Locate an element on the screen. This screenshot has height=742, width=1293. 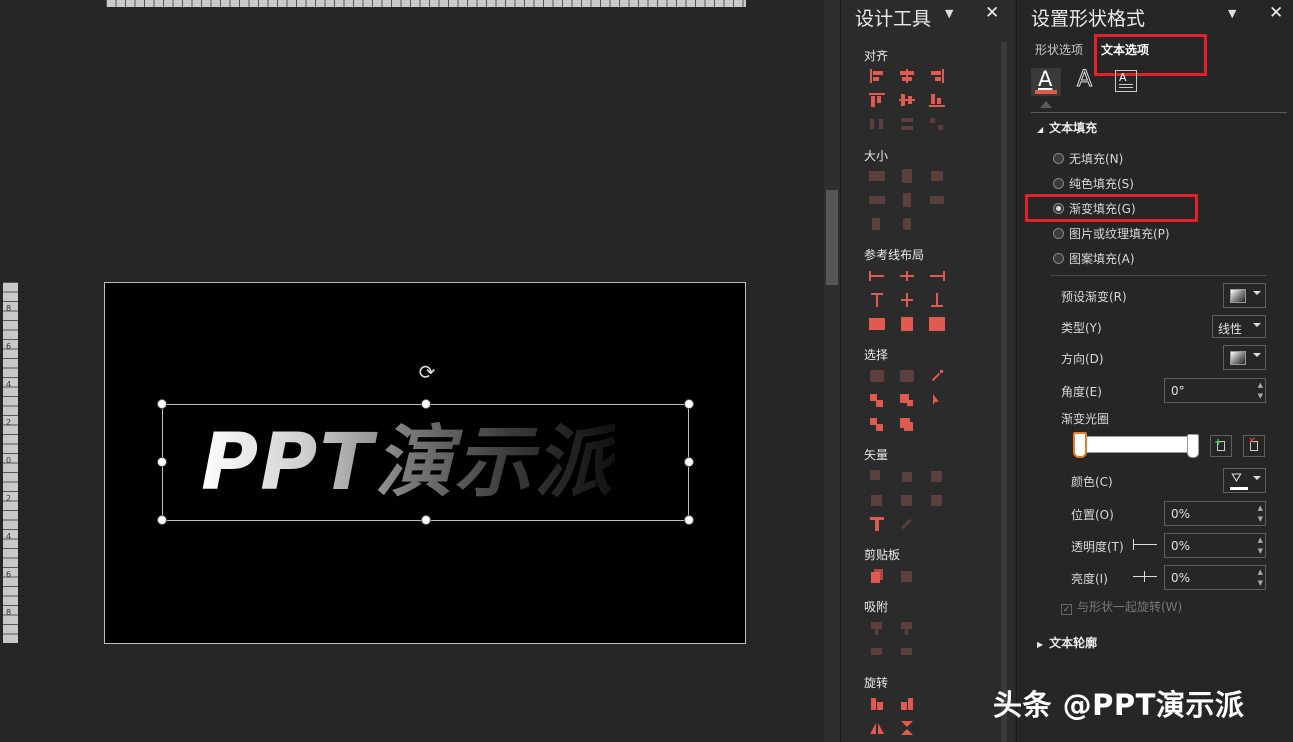
brightness-input: 0% ▲ ▼ is located at coordinates (1215, 577).